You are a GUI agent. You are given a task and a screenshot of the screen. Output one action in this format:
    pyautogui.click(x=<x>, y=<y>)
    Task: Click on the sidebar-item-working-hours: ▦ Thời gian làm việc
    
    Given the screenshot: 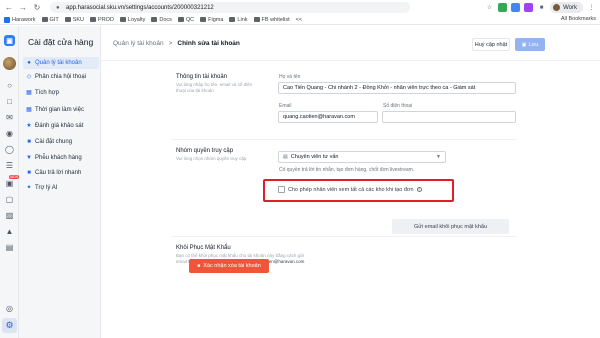 What is the action you would take?
    pyautogui.click(x=61, y=110)
    